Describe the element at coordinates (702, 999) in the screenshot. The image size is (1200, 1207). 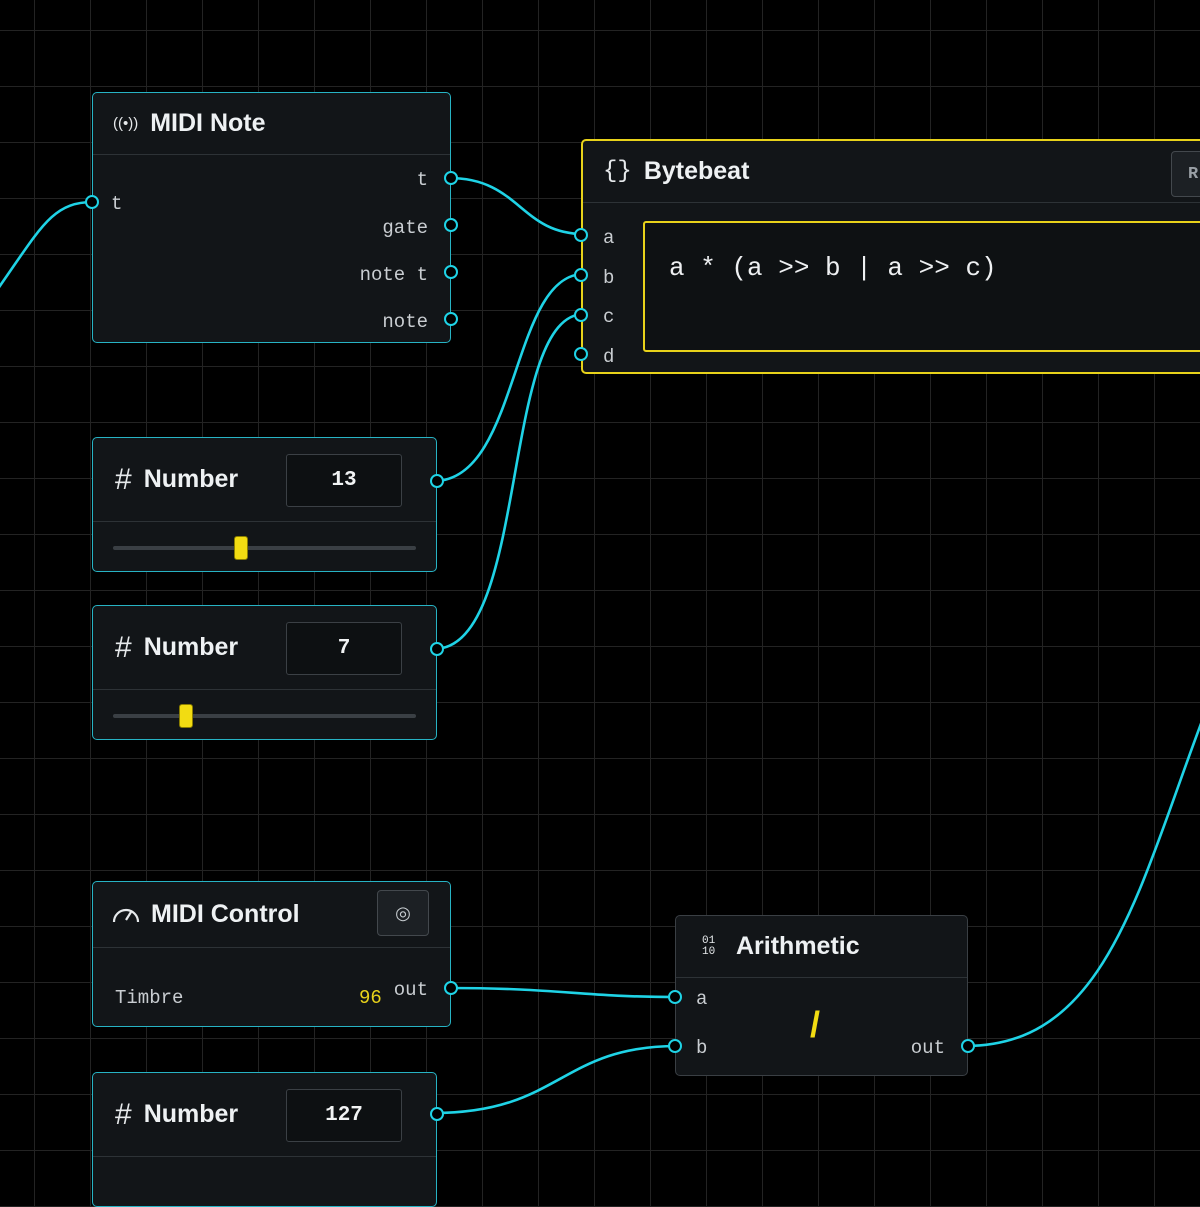
I see `arithmetic-input-a-label: a` at that location.